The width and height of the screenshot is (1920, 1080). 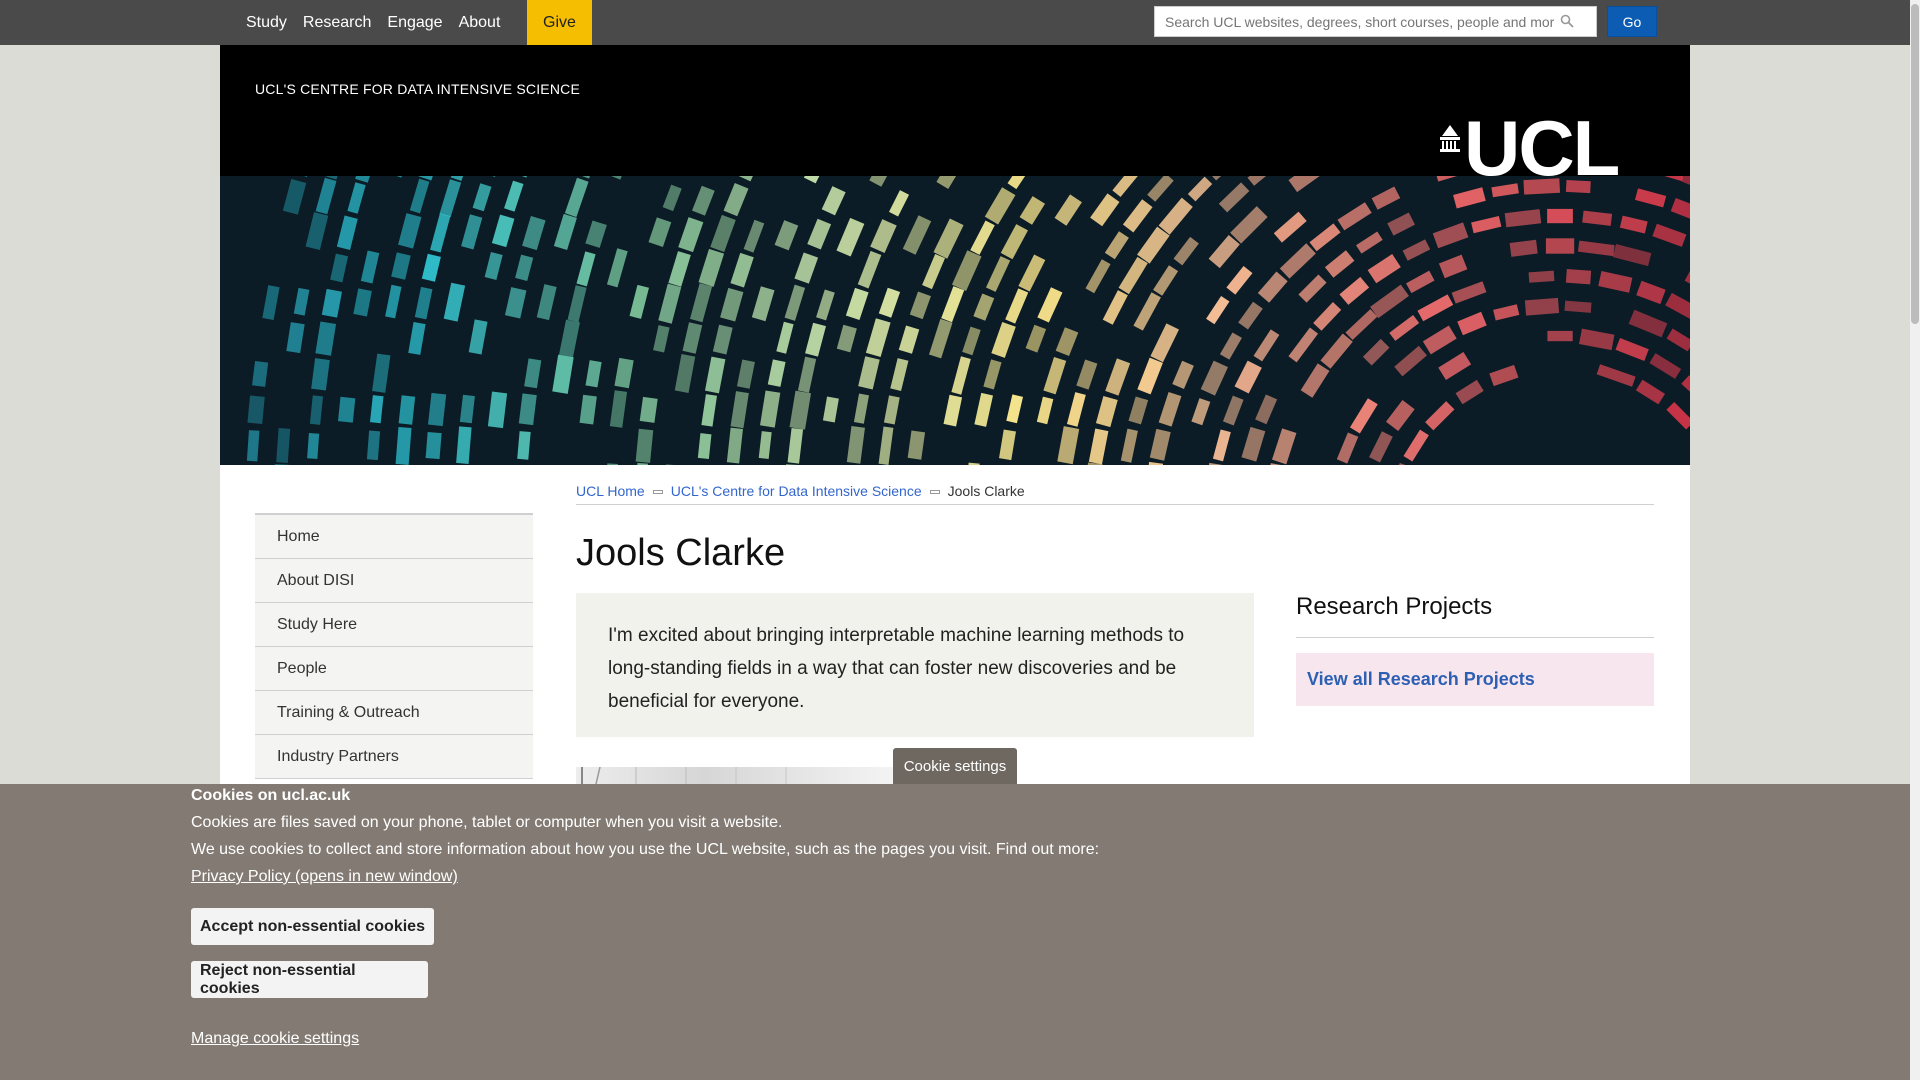 I want to click on ucl-logo: UCL, so click(x=1553, y=144).